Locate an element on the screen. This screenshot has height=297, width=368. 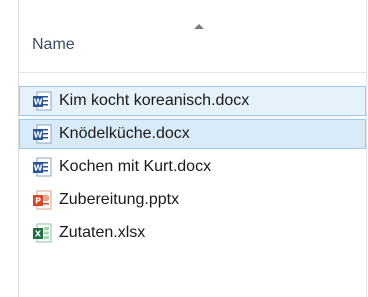
svg-text: P is located at coordinates (38, 201).